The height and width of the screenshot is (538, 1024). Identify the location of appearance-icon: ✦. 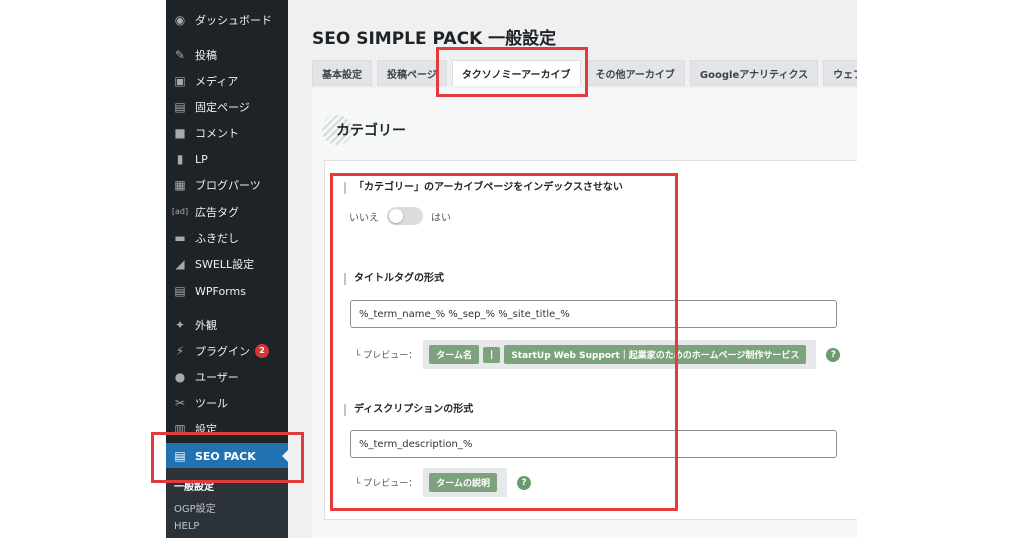
(180, 325).